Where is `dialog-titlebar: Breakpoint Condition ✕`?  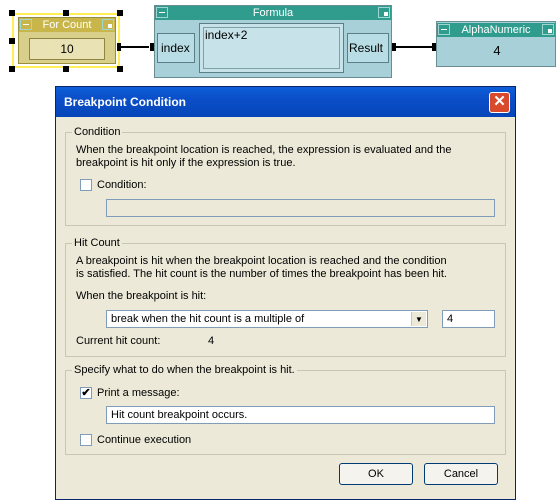 dialog-titlebar: Breakpoint Condition ✕ is located at coordinates (285, 102).